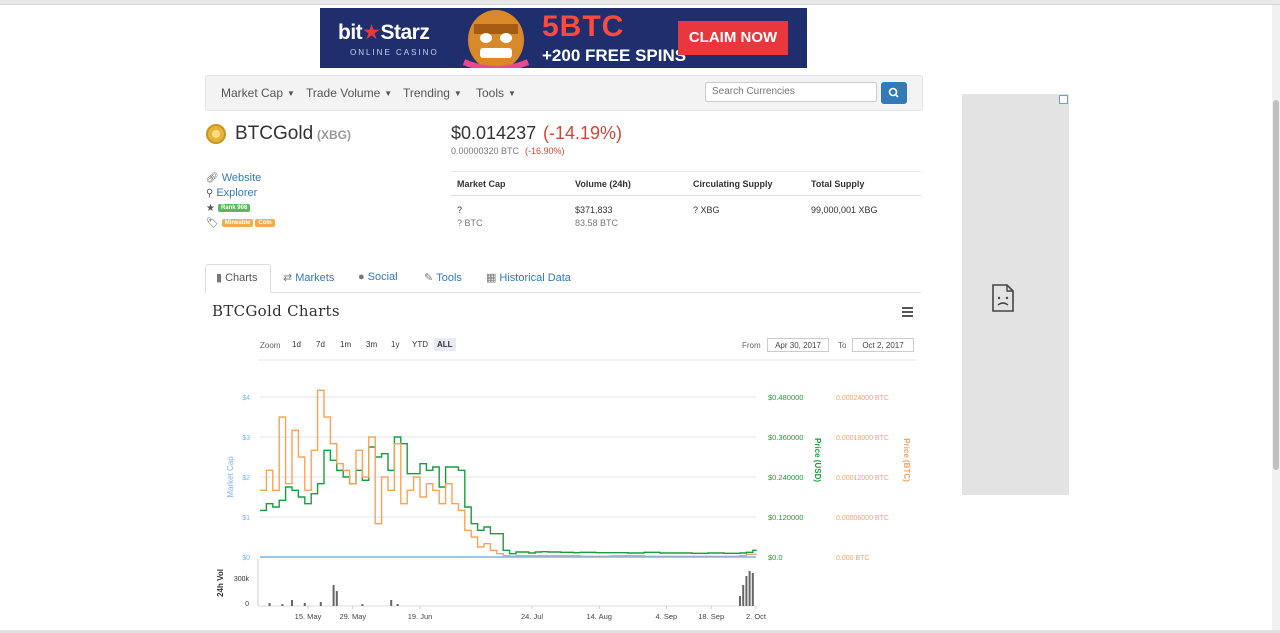 The height and width of the screenshot is (633, 1280). I want to click on x-tick-label: 29. May, so click(352, 616).